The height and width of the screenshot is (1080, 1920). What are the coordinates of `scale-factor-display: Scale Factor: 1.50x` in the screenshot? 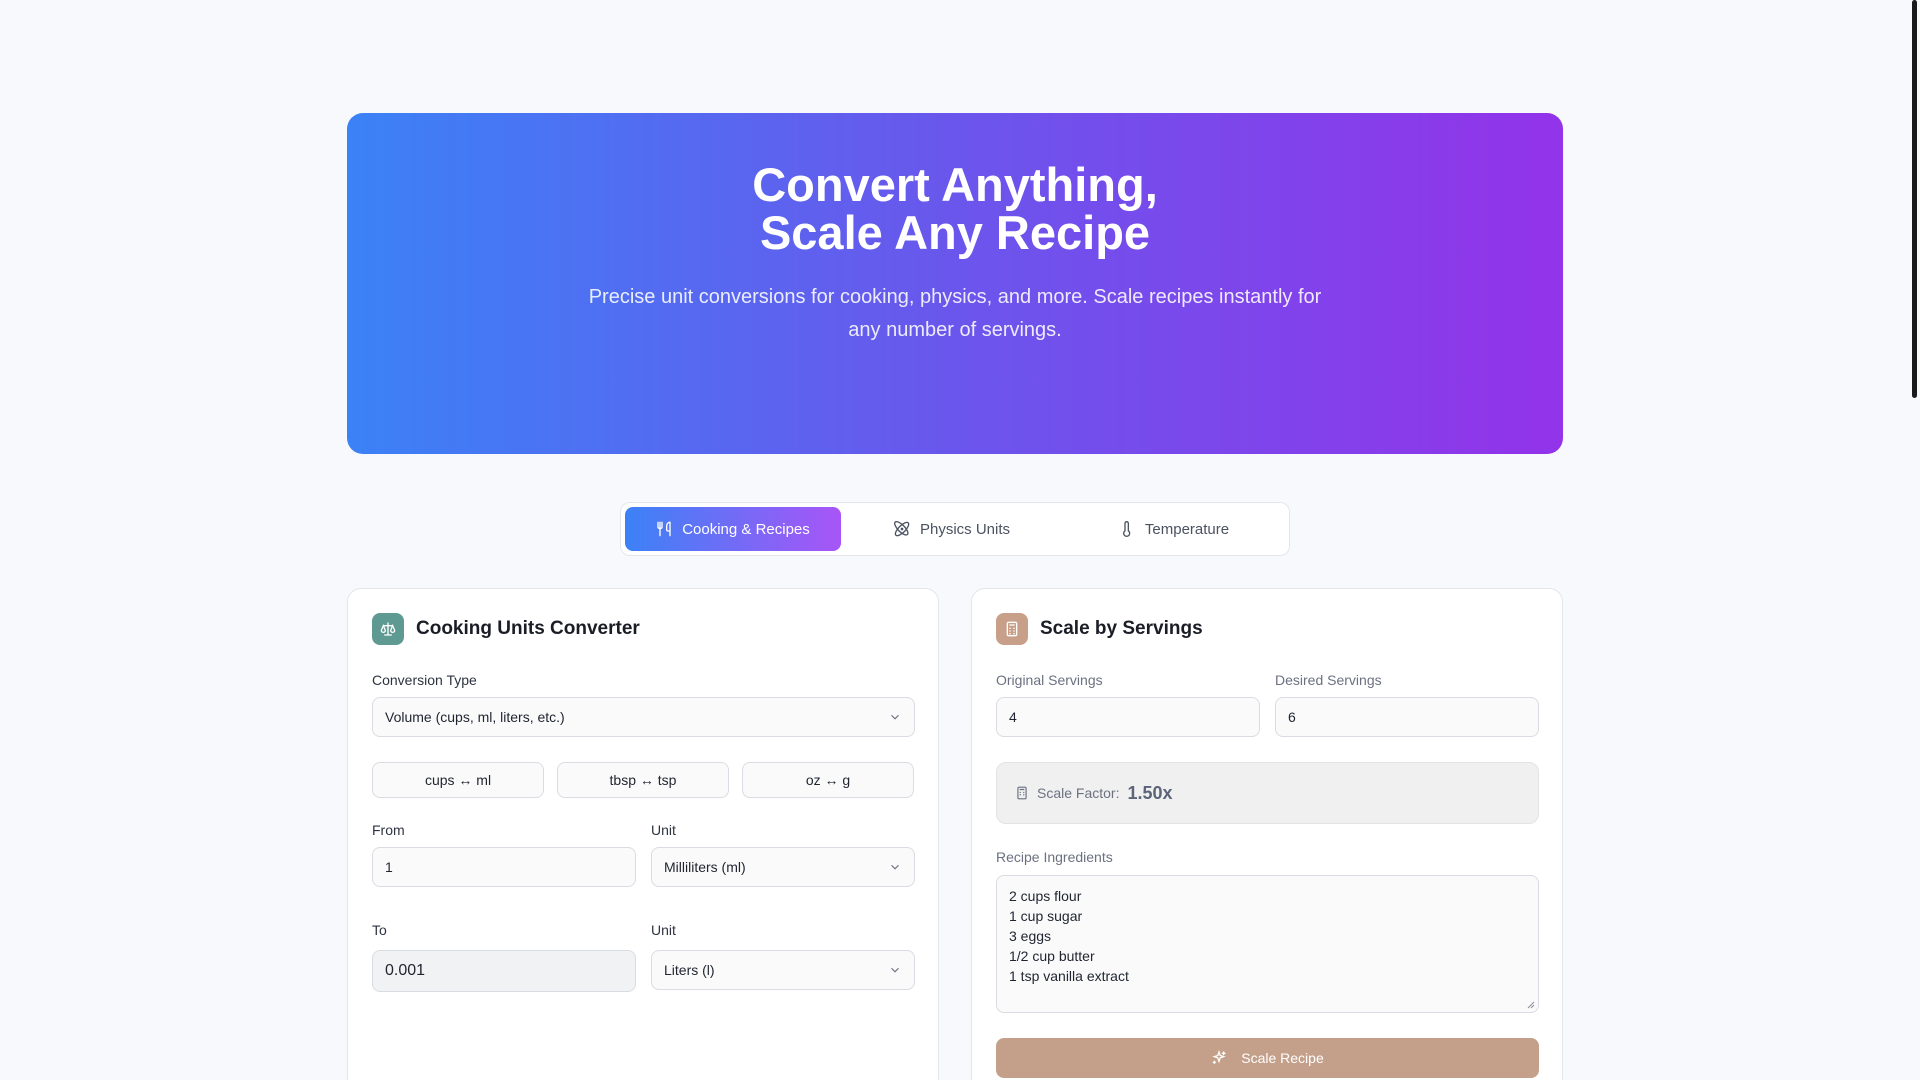 It's located at (1267, 793).